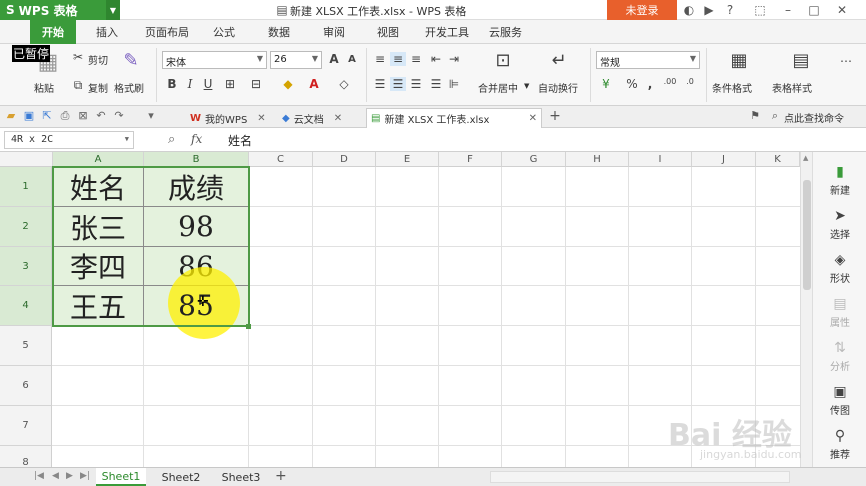 The height and width of the screenshot is (486, 866). I want to click on align-right-icon: ☰, so click(416, 84).